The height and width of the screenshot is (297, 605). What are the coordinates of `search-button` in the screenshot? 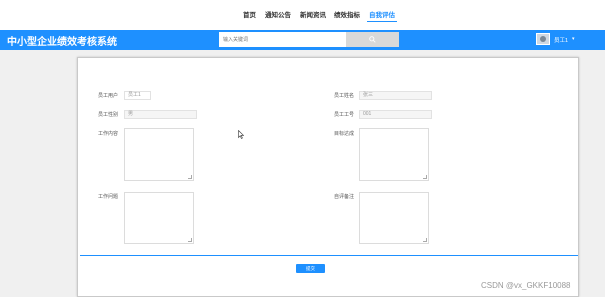 It's located at (372, 39).